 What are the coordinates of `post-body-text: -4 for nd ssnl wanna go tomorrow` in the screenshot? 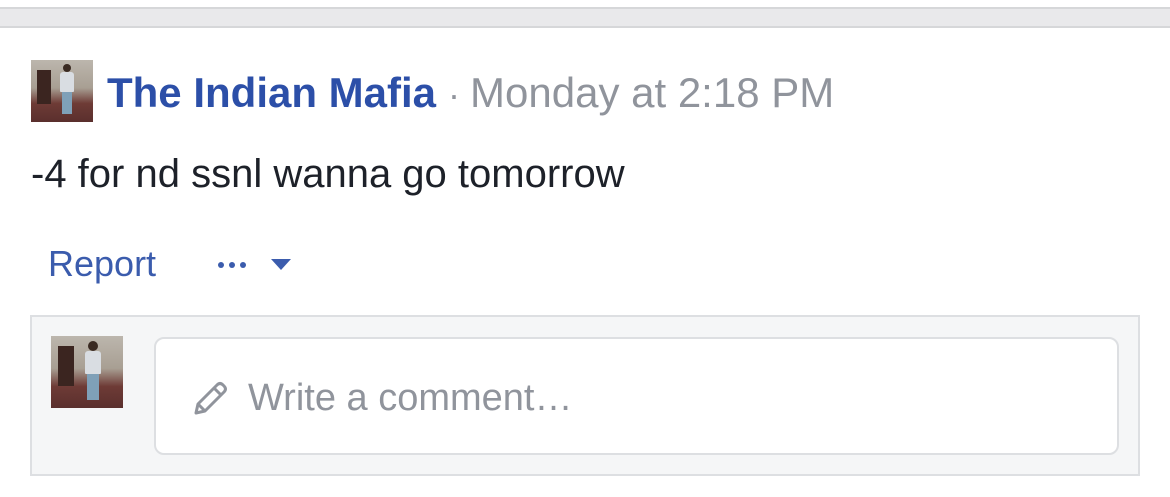 It's located at (328, 174).